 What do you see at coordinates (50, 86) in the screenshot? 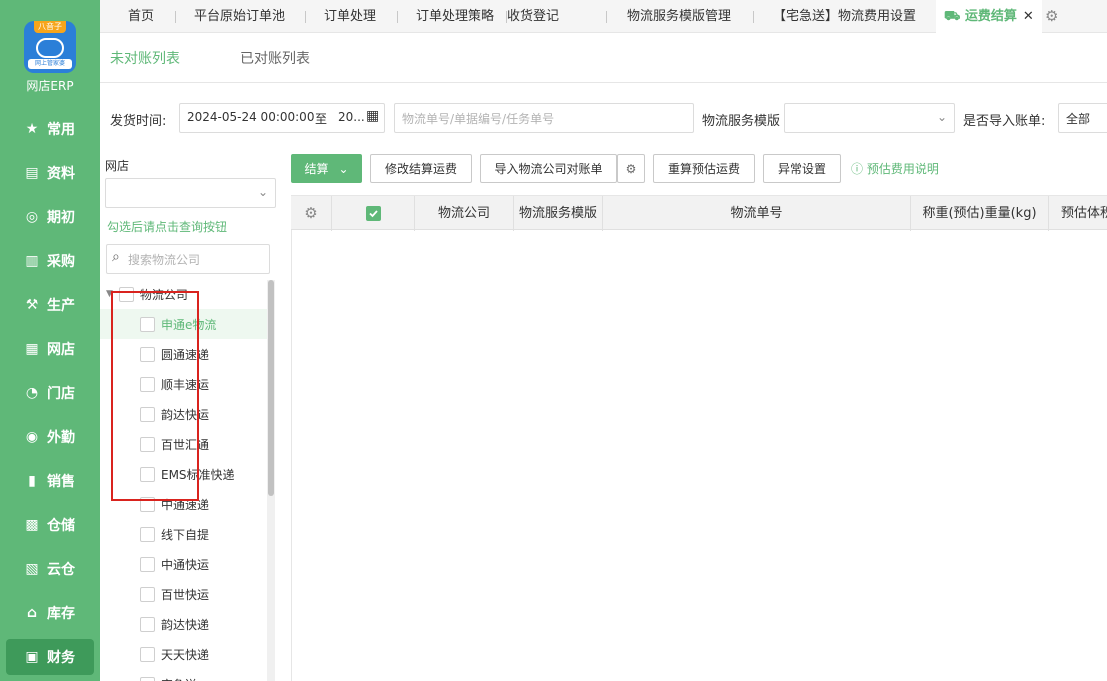
I see `app-name: 网店ERP` at bounding box center [50, 86].